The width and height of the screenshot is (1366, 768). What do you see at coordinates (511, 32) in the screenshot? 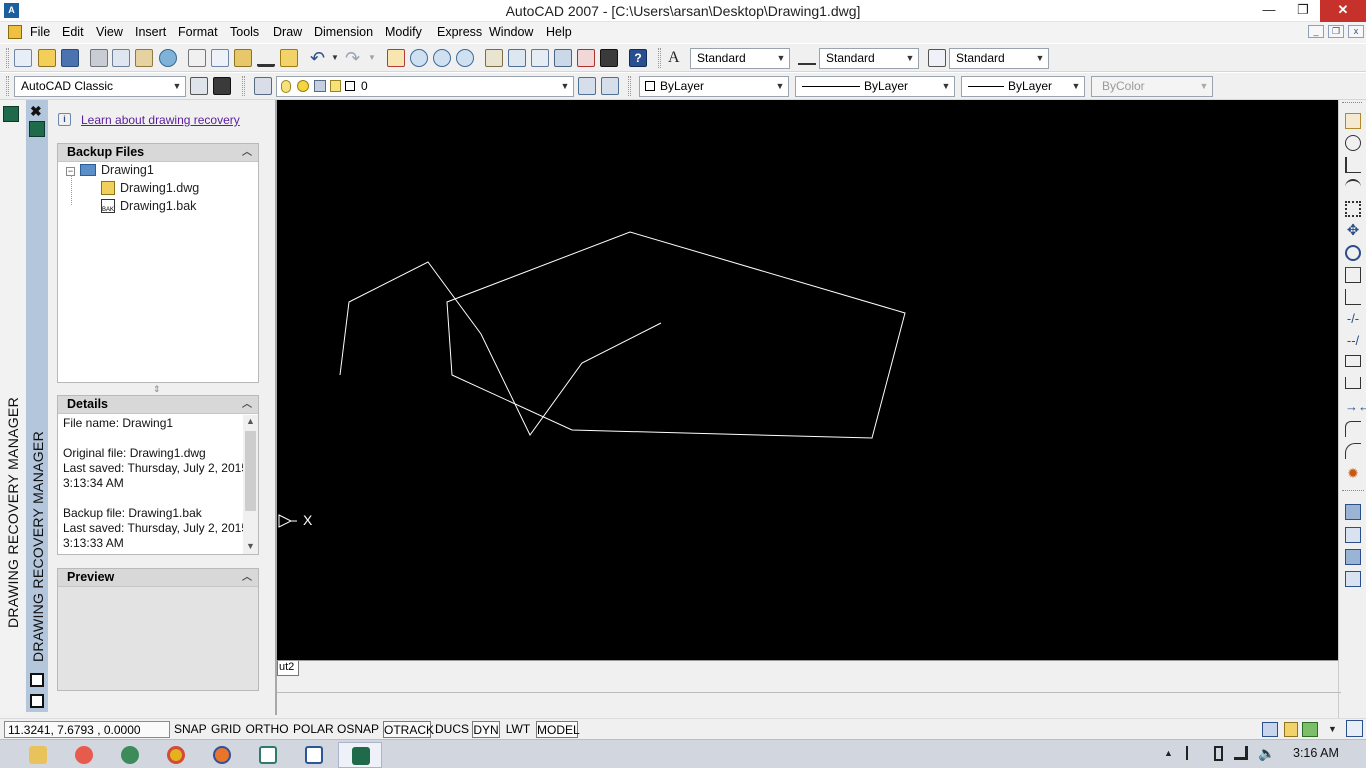
I see `menu-window: Window` at bounding box center [511, 32].